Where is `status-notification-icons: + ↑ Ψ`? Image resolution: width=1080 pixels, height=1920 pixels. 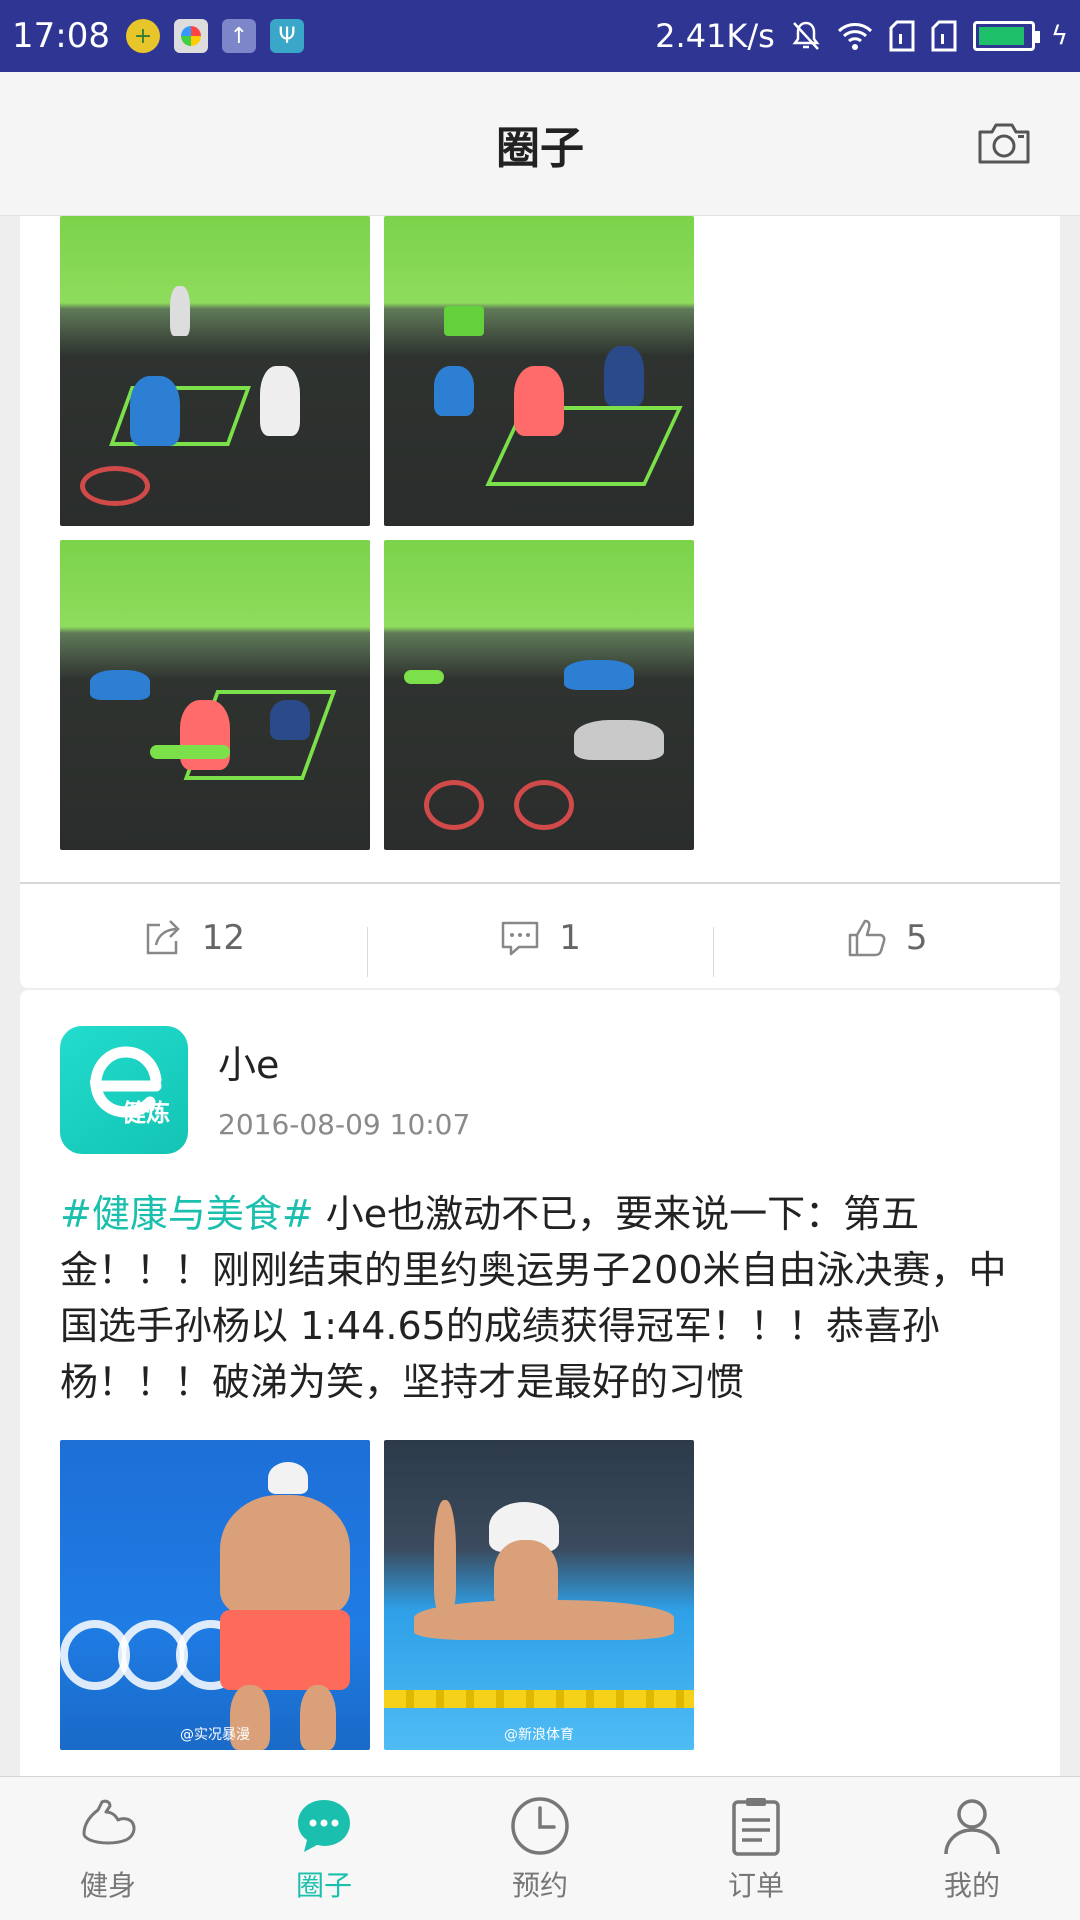
status-notification-icons: + ↑ Ψ is located at coordinates (214, 36).